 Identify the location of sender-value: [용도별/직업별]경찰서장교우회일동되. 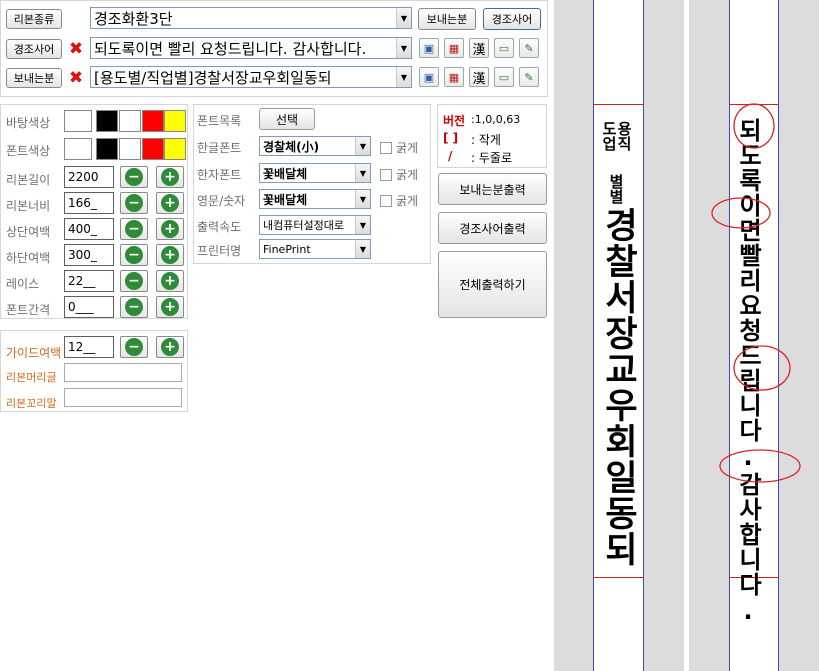
(213, 77).